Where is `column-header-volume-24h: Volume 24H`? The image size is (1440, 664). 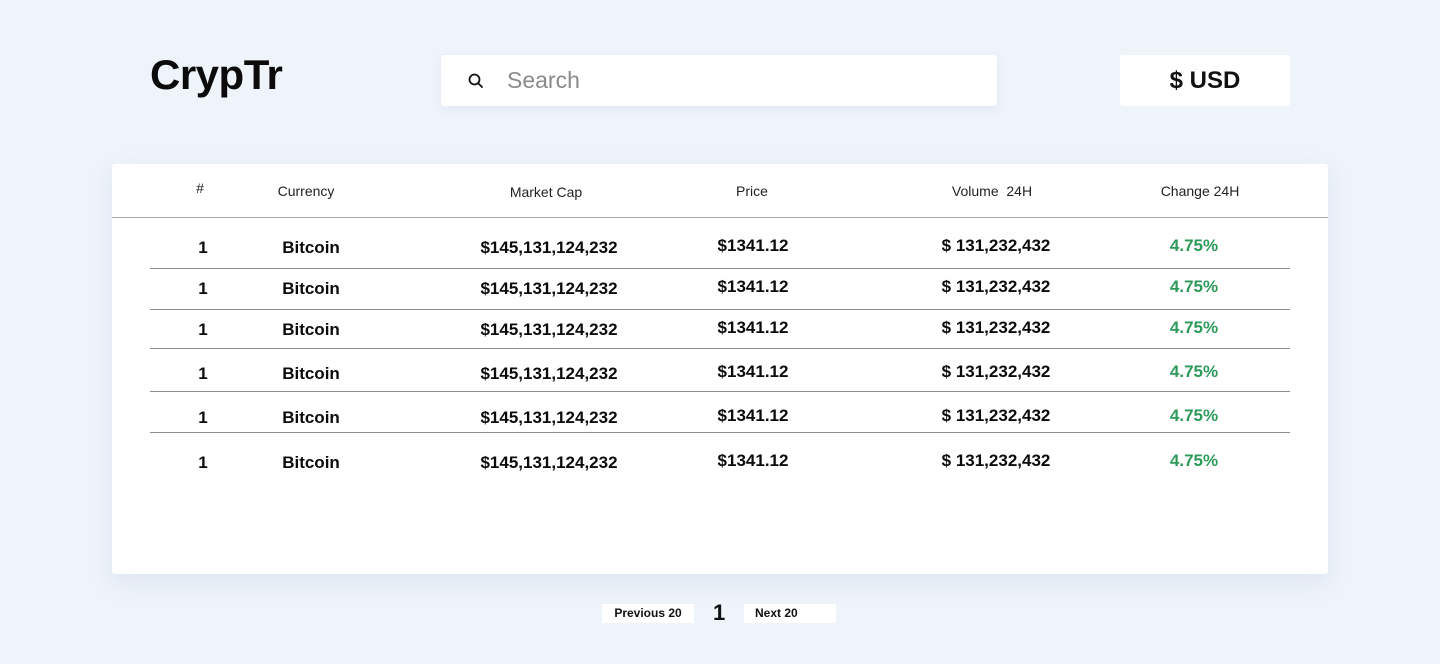 column-header-volume-24h: Volume 24H is located at coordinates (992, 191).